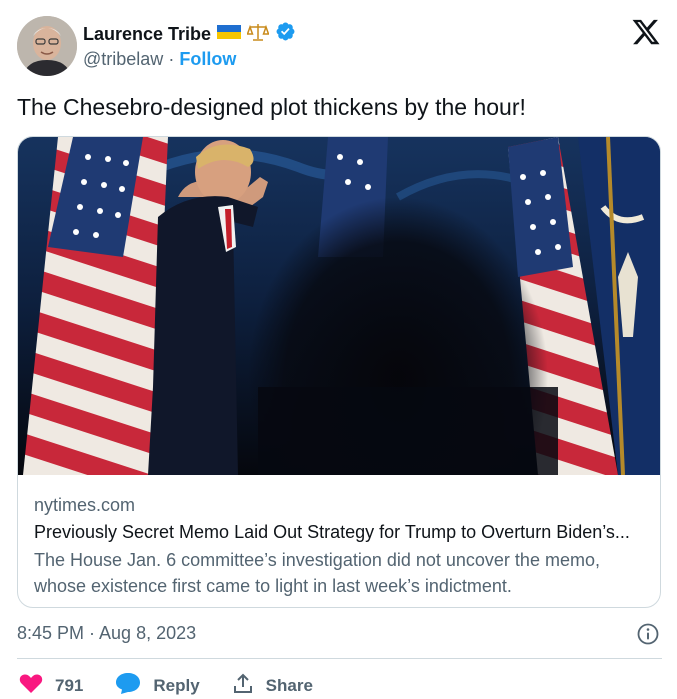 The height and width of the screenshot is (699, 677). Describe the element at coordinates (339, 658) in the screenshot. I see `divider` at that location.